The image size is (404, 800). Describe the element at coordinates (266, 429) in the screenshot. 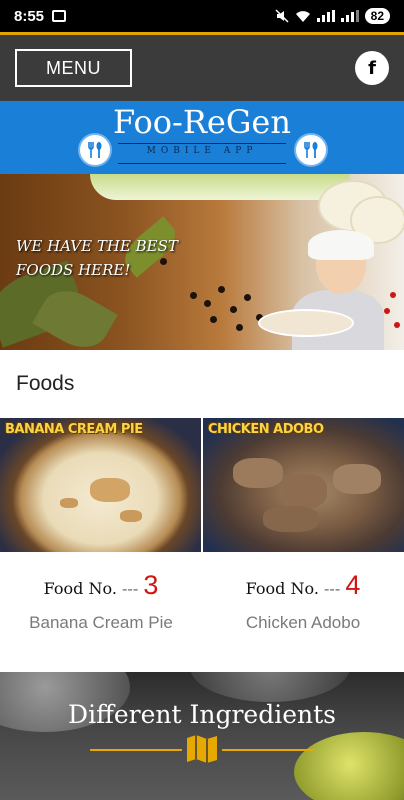

I see `food-image-caption: CHICKEN ADOBO` at that location.